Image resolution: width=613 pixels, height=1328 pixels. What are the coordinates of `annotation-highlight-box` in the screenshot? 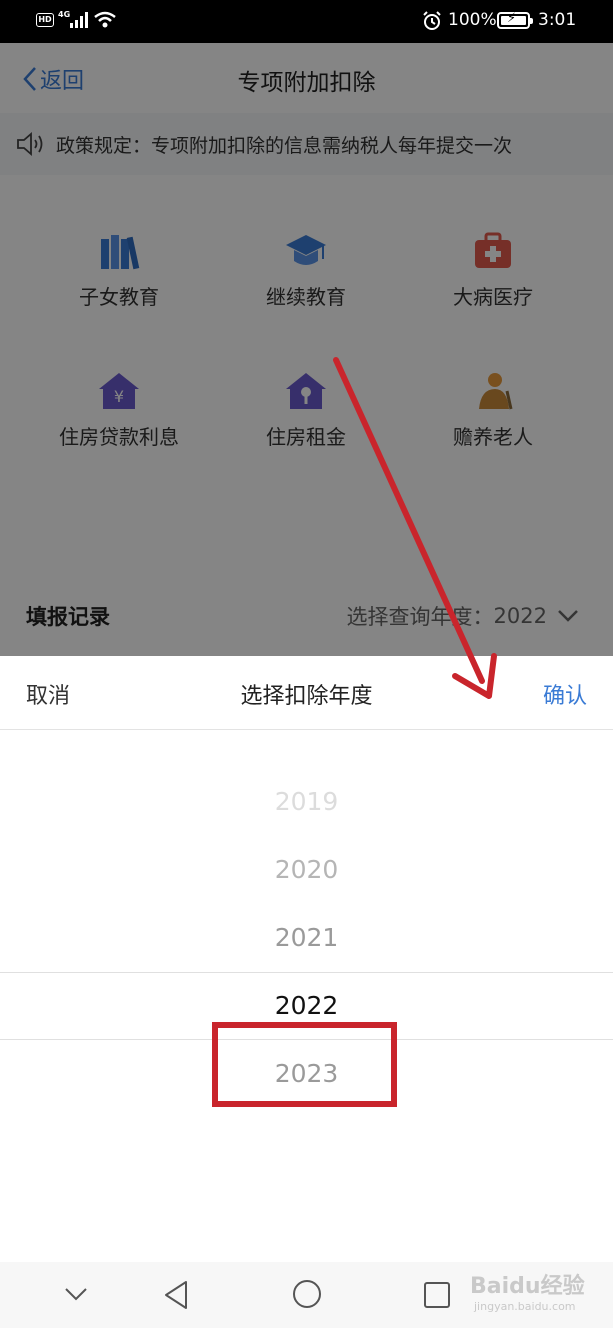 It's located at (304, 1064).